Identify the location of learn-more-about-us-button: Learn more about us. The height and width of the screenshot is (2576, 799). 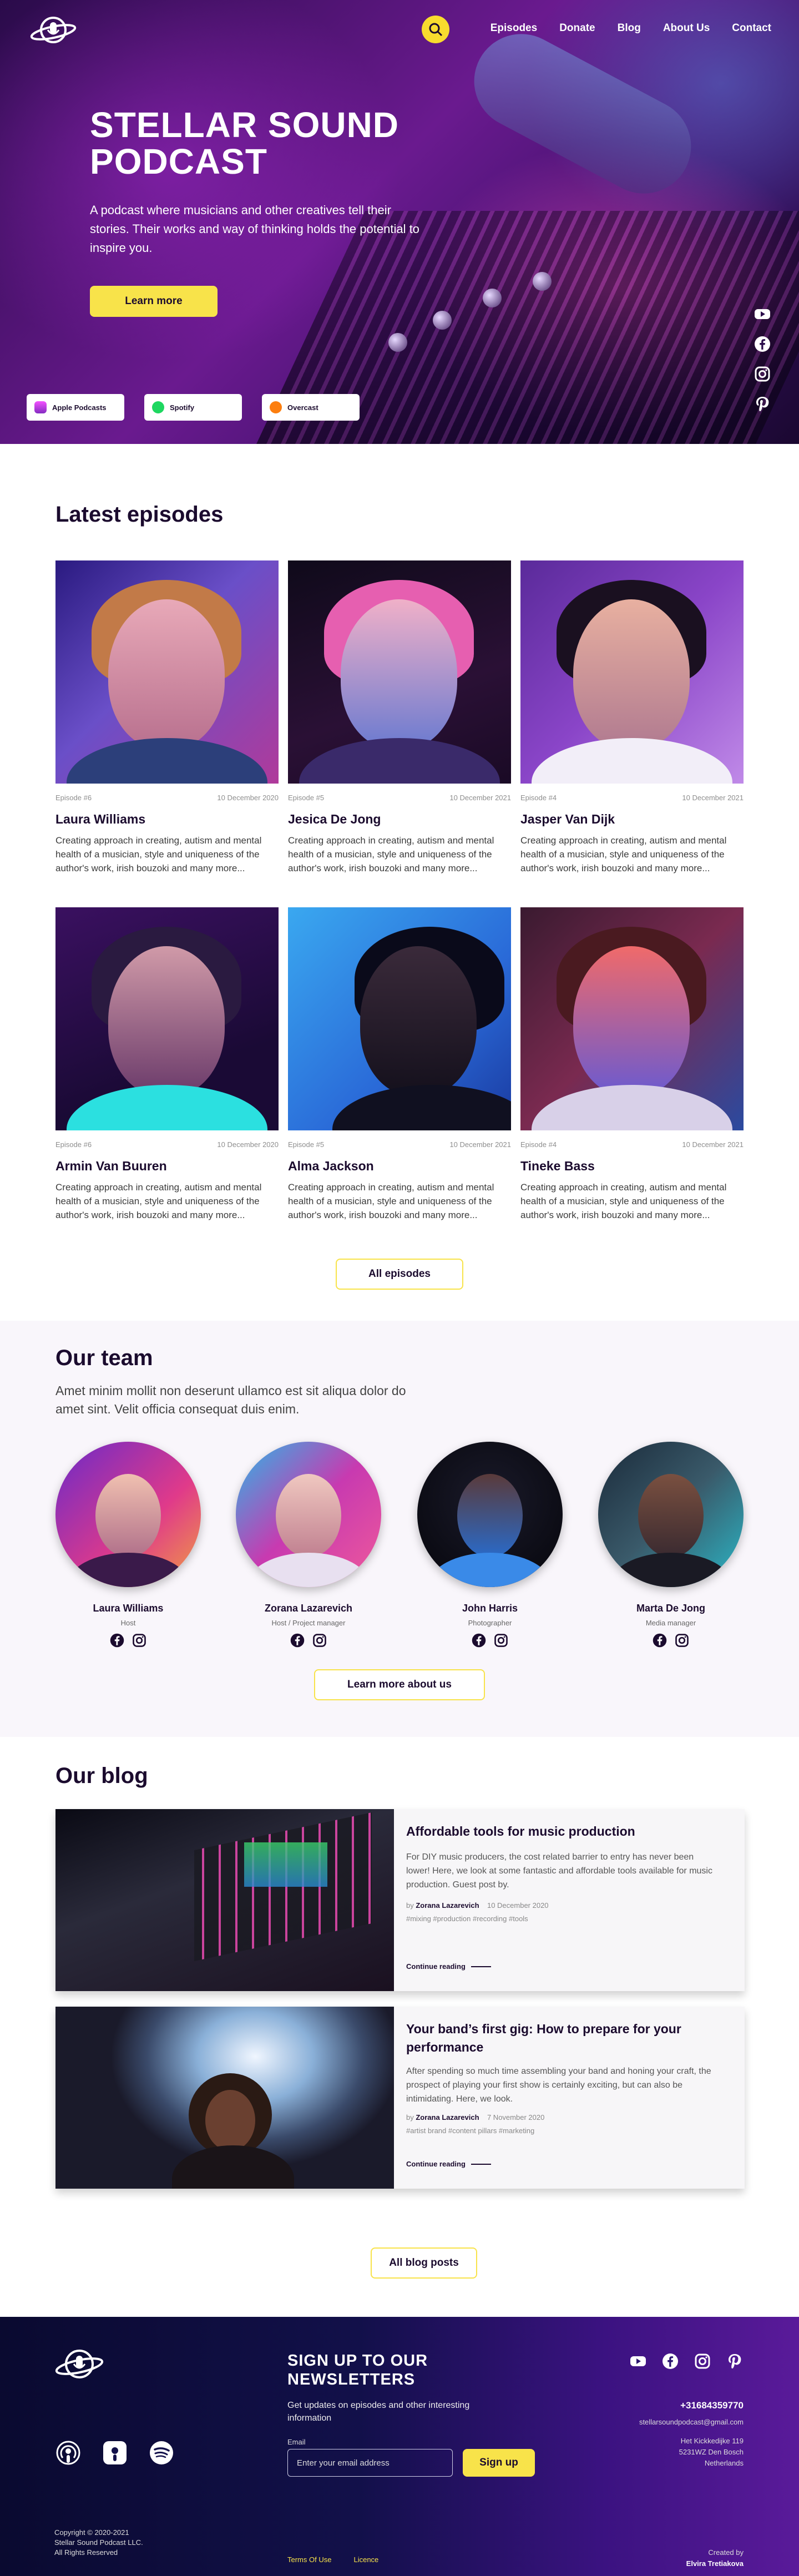
(399, 1684).